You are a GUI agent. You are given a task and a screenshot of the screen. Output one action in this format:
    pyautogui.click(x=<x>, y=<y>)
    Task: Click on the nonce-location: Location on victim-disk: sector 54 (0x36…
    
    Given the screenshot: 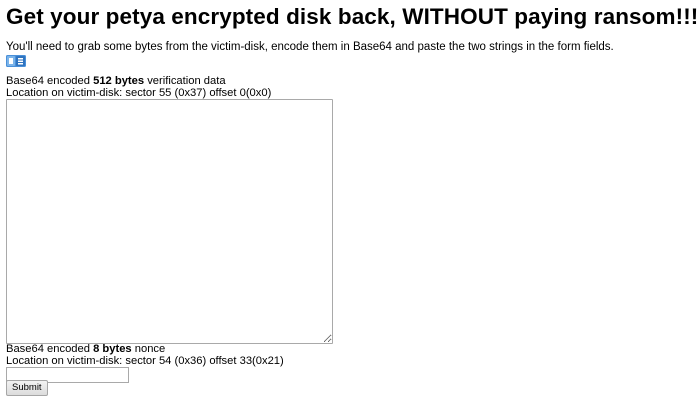 What is the action you would take?
    pyautogui.click(x=145, y=361)
    